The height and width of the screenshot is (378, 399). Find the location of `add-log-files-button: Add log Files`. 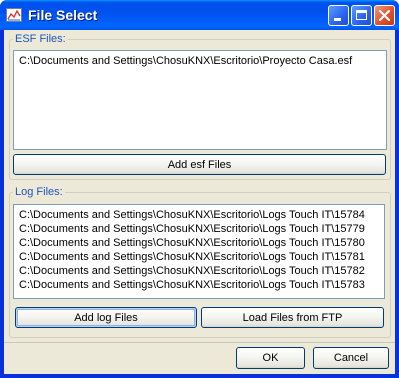

add-log-files-button: Add log Files is located at coordinates (106, 317).